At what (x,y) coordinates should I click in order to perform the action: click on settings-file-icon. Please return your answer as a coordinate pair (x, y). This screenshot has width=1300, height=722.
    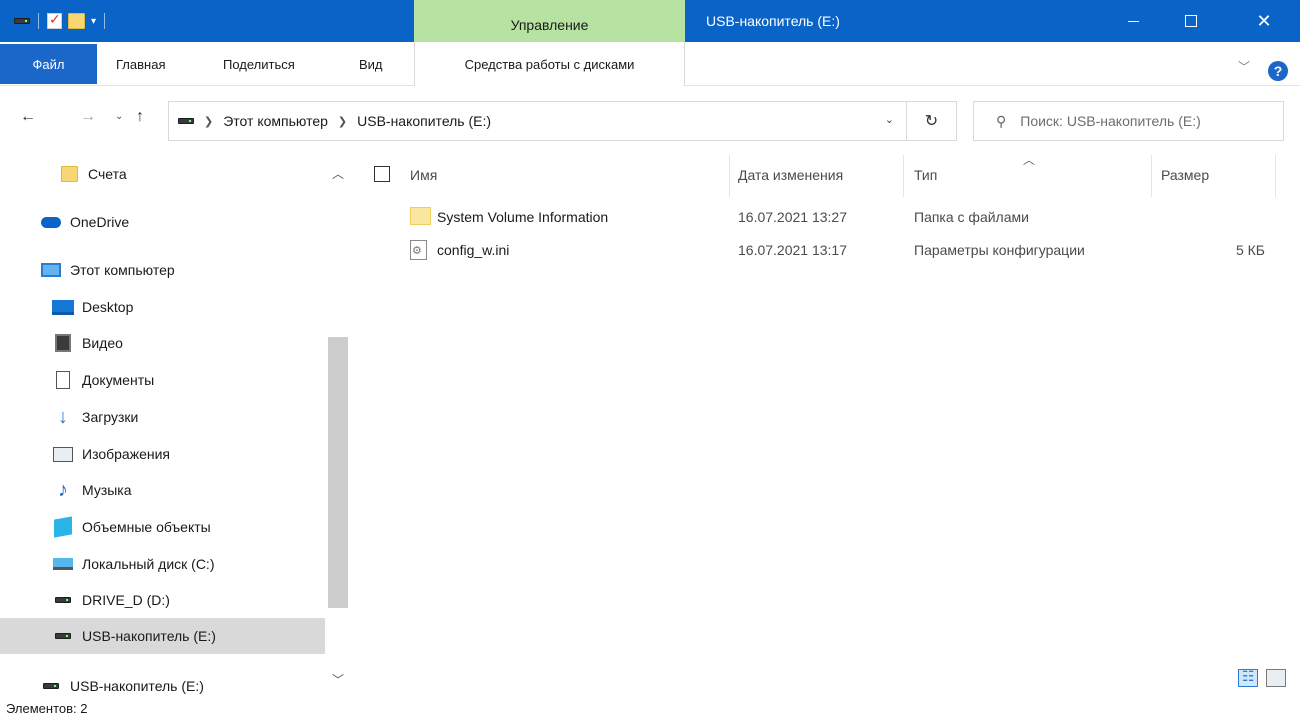
    Looking at the image, I should click on (418, 251).